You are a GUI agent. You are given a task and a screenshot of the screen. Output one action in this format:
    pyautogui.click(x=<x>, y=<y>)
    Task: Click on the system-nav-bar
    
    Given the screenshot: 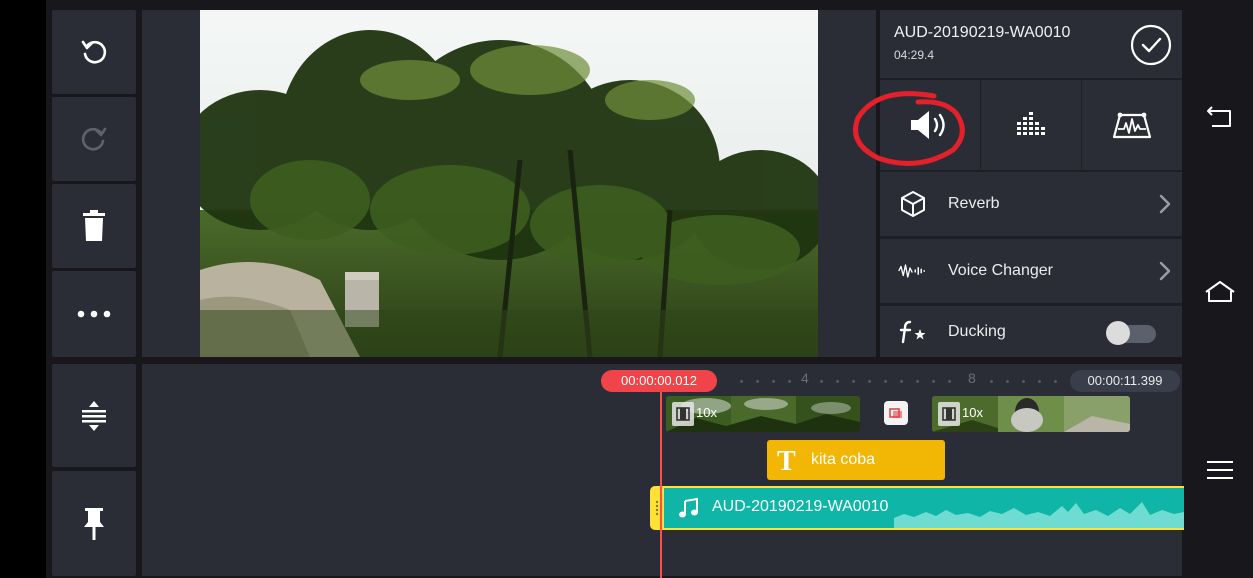 What is the action you would take?
    pyautogui.click(x=1219, y=289)
    